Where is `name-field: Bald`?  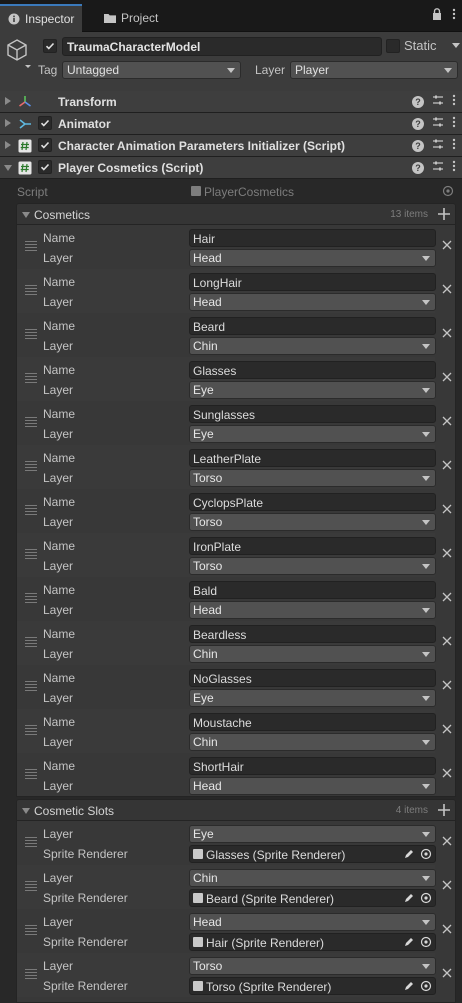
name-field: Bald is located at coordinates (312, 590).